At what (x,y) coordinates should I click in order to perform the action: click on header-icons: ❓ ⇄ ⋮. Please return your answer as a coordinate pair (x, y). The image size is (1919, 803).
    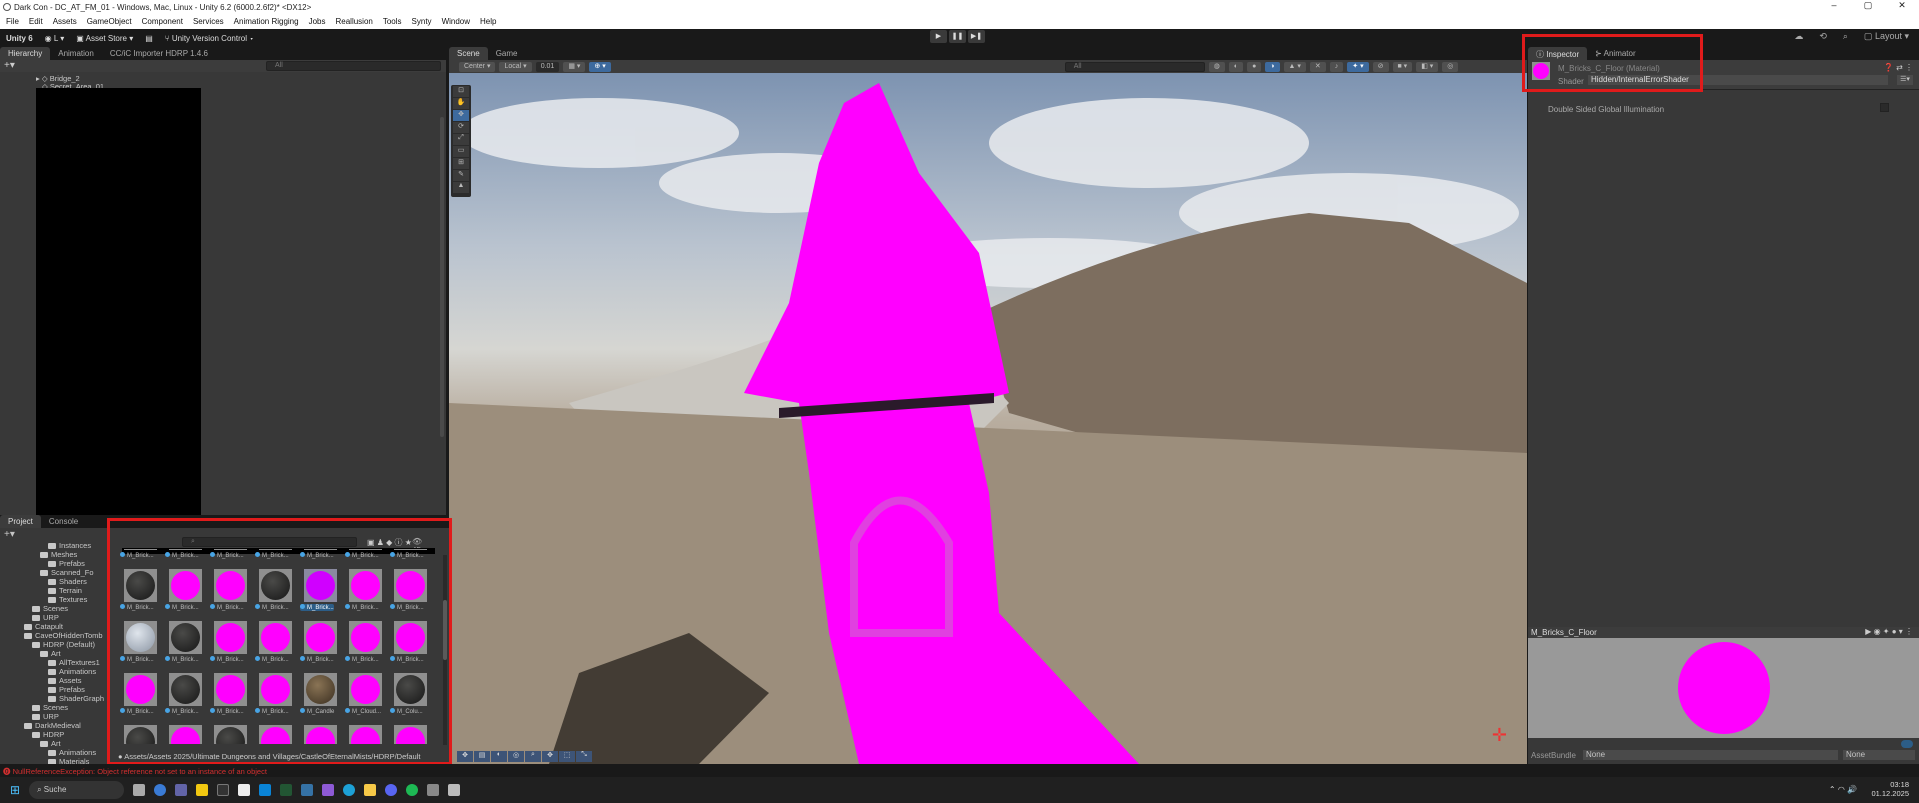
    Looking at the image, I should click on (1898, 67).